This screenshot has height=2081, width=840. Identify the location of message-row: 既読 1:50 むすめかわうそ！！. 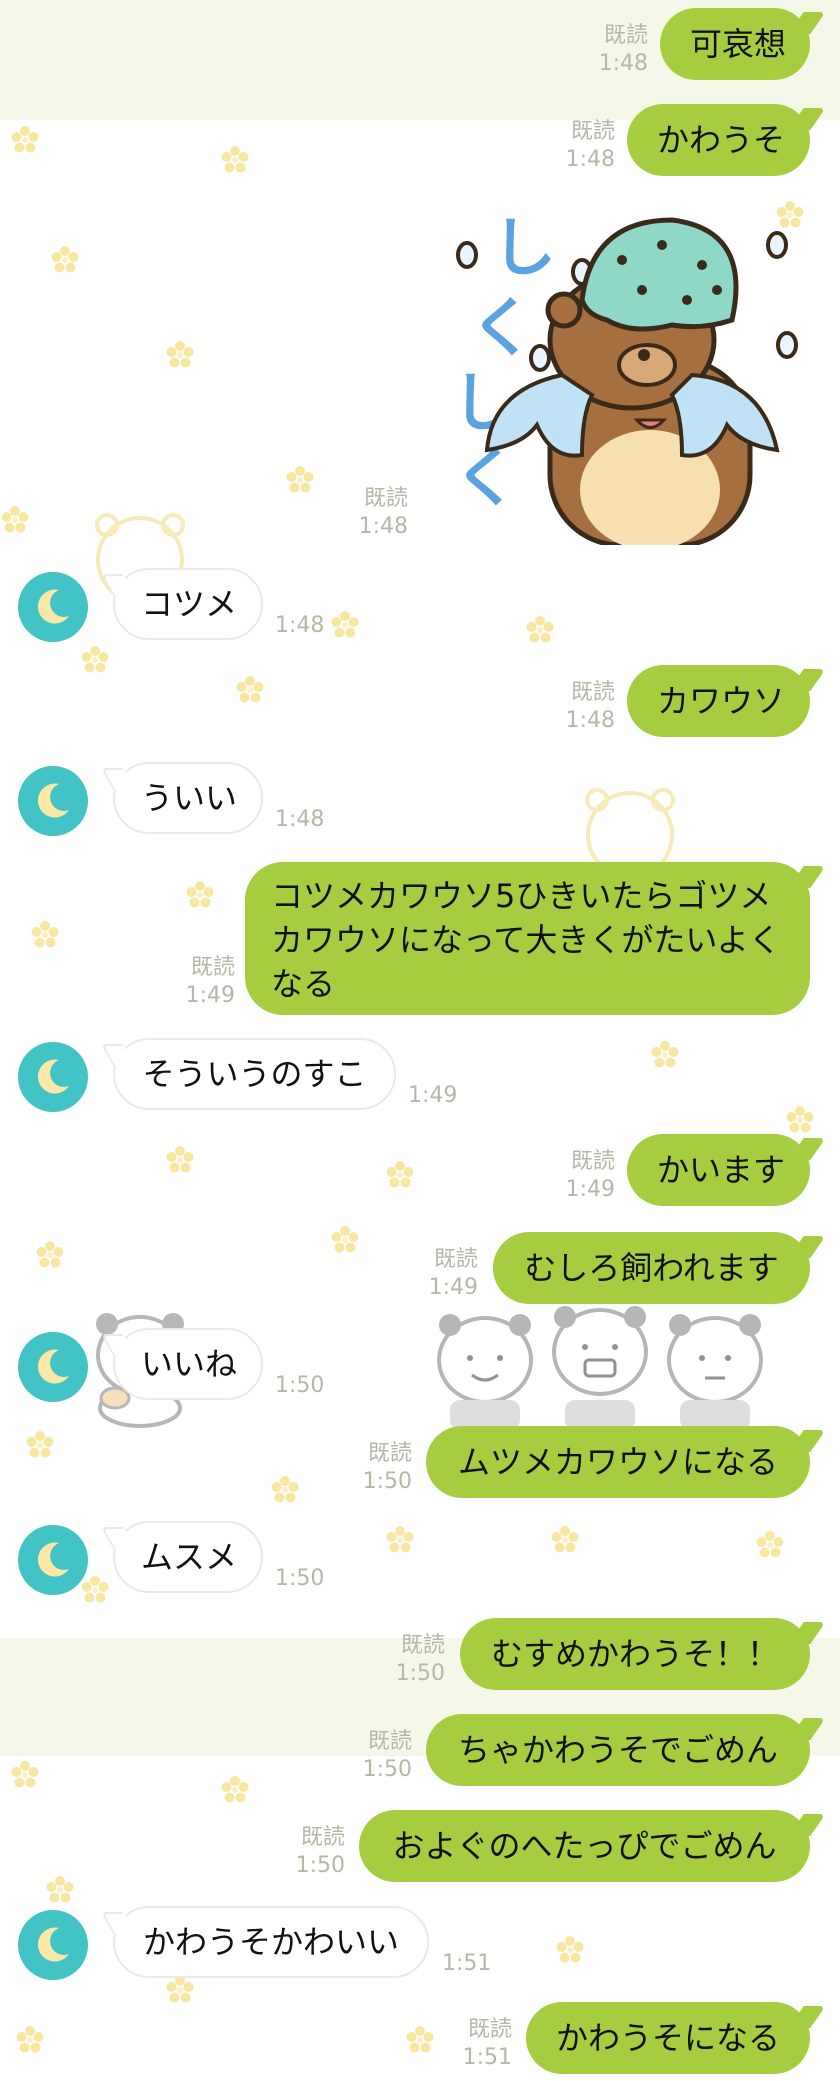
(420, 1655).